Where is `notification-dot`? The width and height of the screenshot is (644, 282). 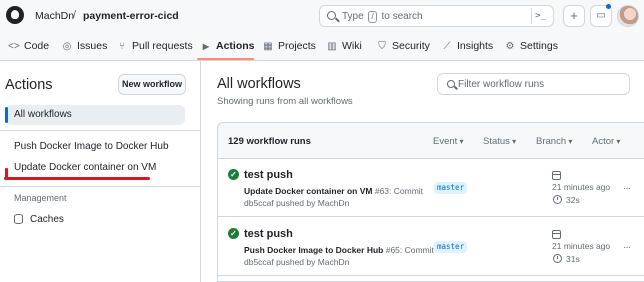
notification-dot is located at coordinates (608, 6).